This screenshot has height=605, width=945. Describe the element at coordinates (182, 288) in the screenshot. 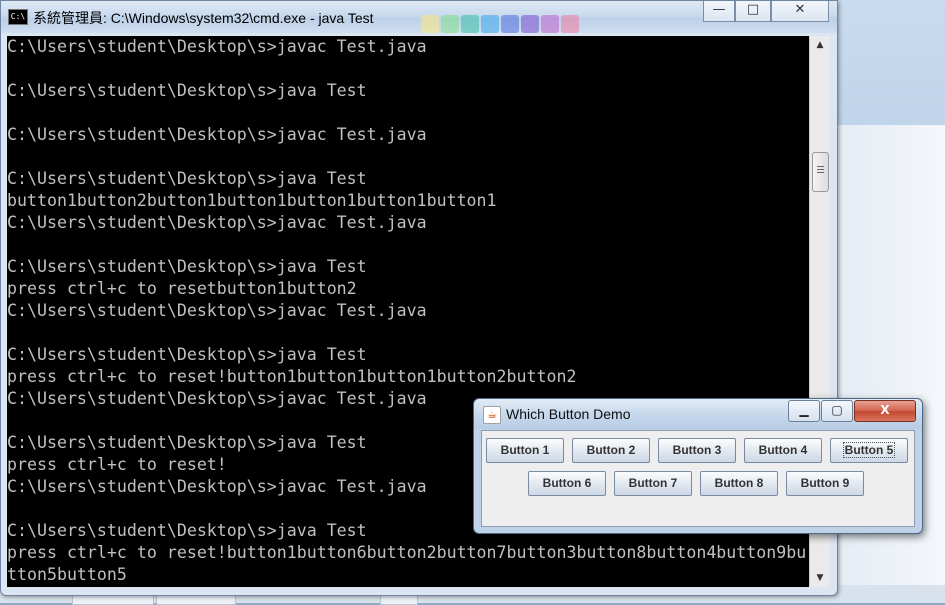

I see `console-line: press ctrl+c to resetbutton1button2` at that location.